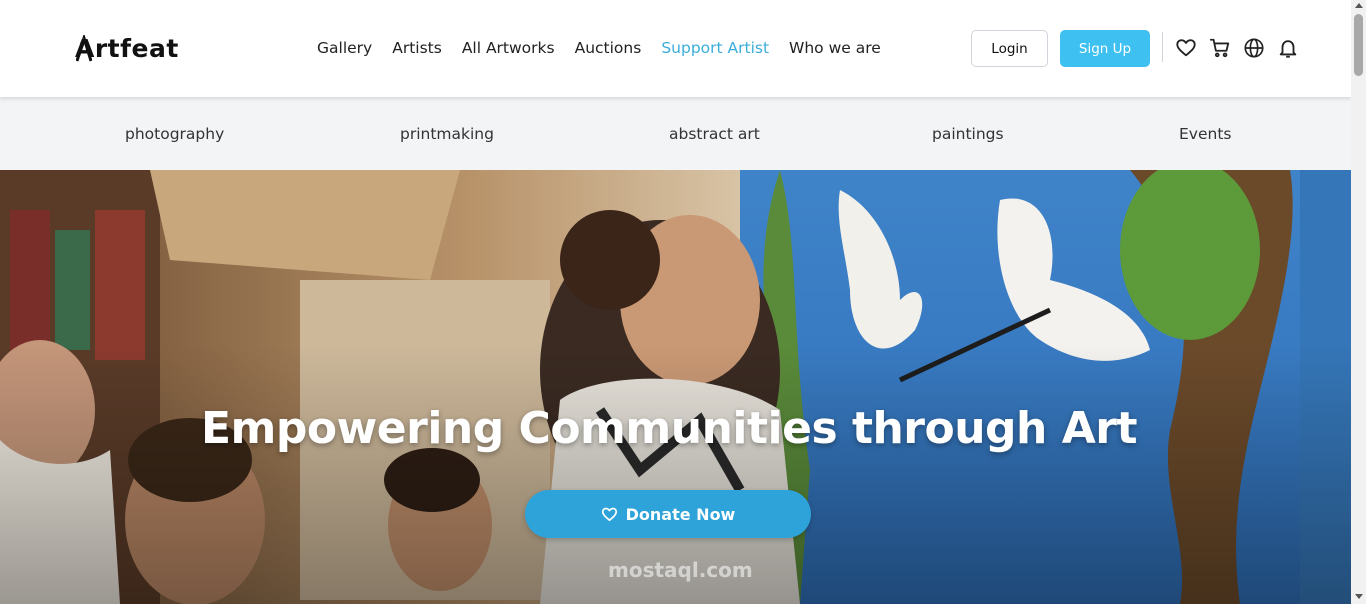 The width and height of the screenshot is (1366, 604). What do you see at coordinates (1186, 48) in the screenshot?
I see `heart-icon` at bounding box center [1186, 48].